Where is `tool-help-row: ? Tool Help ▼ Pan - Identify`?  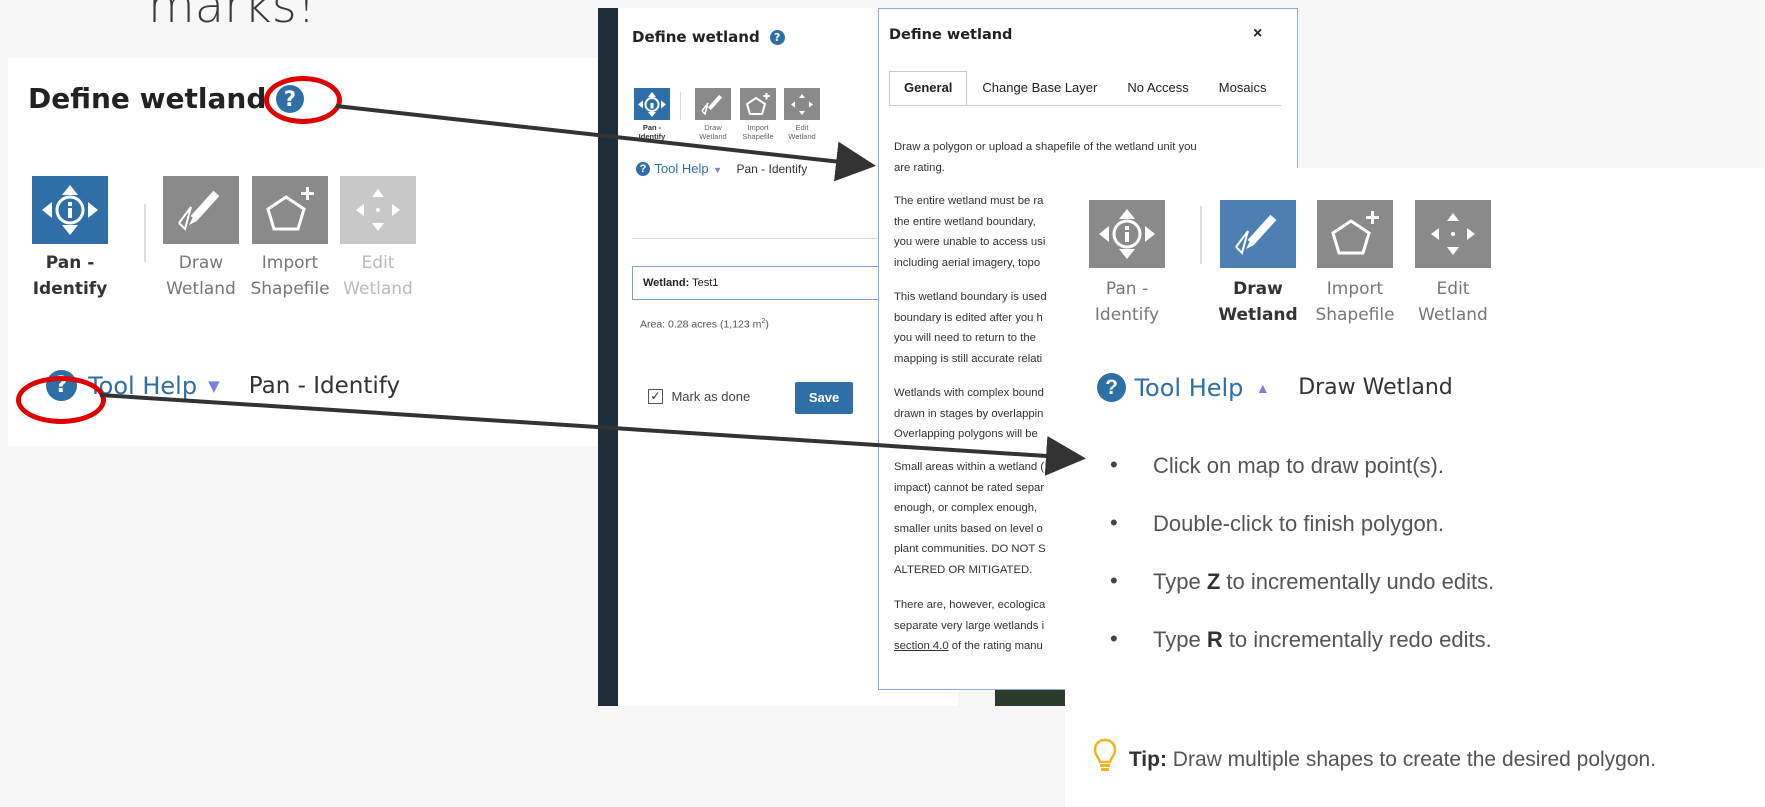
tool-help-row: ? Tool Help ▼ Pan - Identify is located at coordinates (721, 169).